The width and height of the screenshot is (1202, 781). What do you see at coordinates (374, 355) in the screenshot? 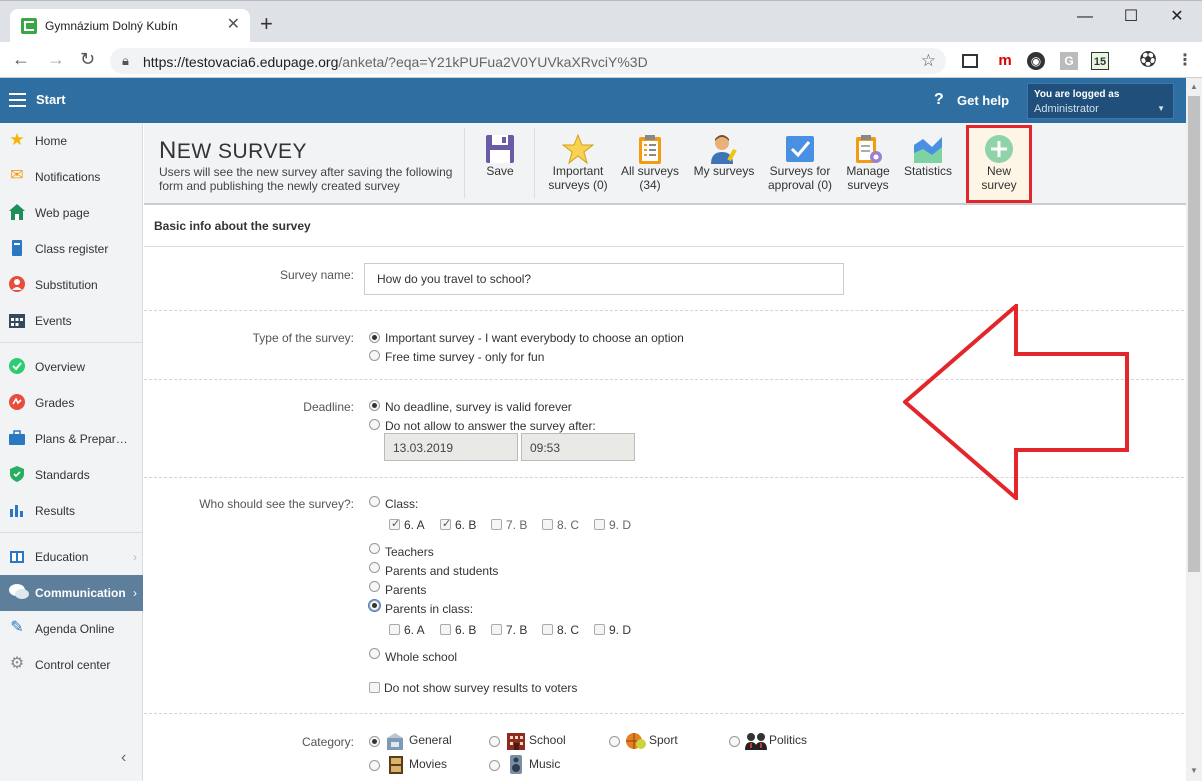
I see `free-time-survey-radio` at bounding box center [374, 355].